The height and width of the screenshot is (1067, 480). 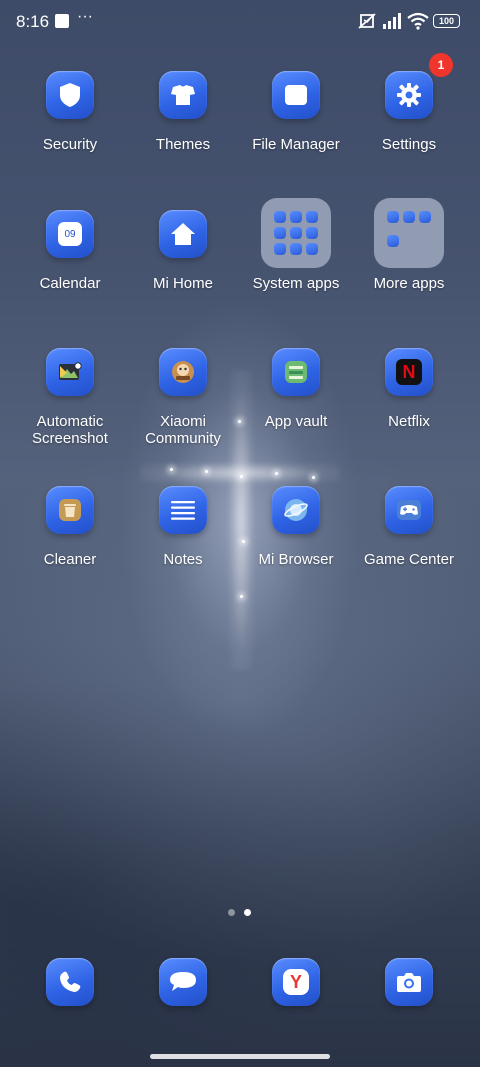 What do you see at coordinates (409, 559) in the screenshot?
I see `app-label: Game Center` at bounding box center [409, 559].